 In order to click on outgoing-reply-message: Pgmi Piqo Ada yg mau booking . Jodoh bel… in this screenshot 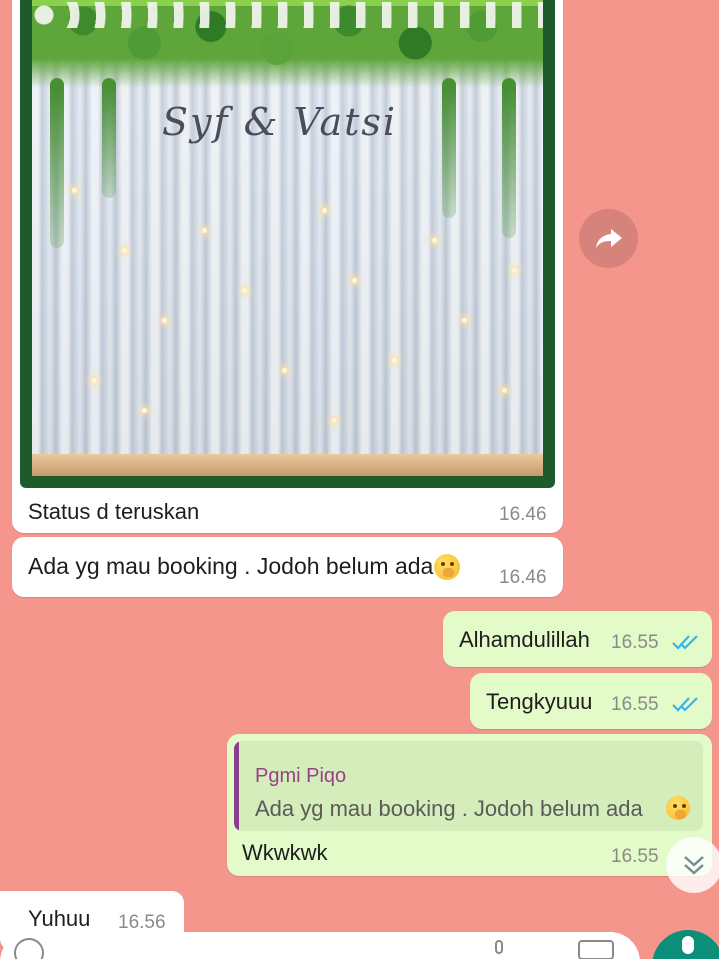, I will do `click(469, 805)`.